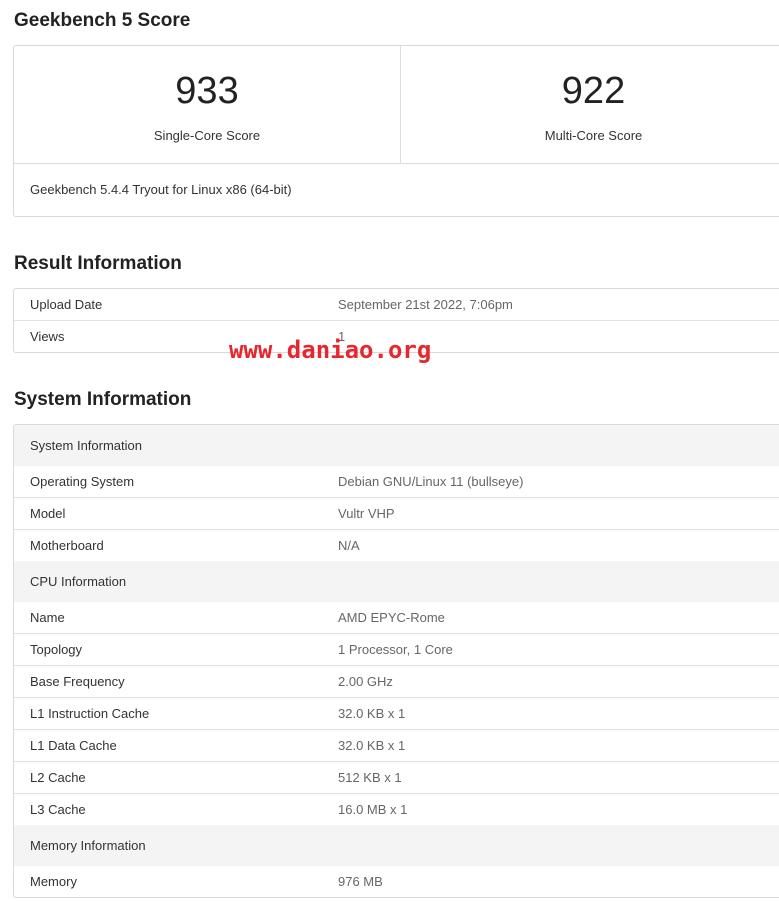 The height and width of the screenshot is (901, 779). What do you see at coordinates (48, 513) in the screenshot?
I see `row-label: Model` at bounding box center [48, 513].